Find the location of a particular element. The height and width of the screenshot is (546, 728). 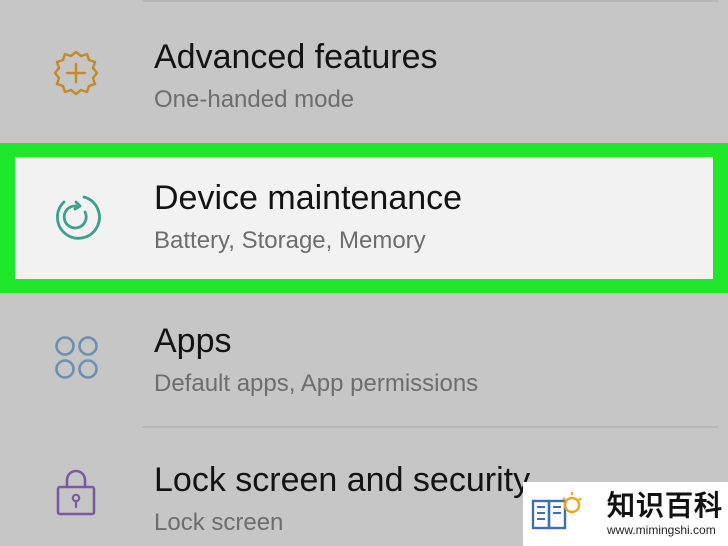

four-circles-icon is located at coordinates (76, 357).